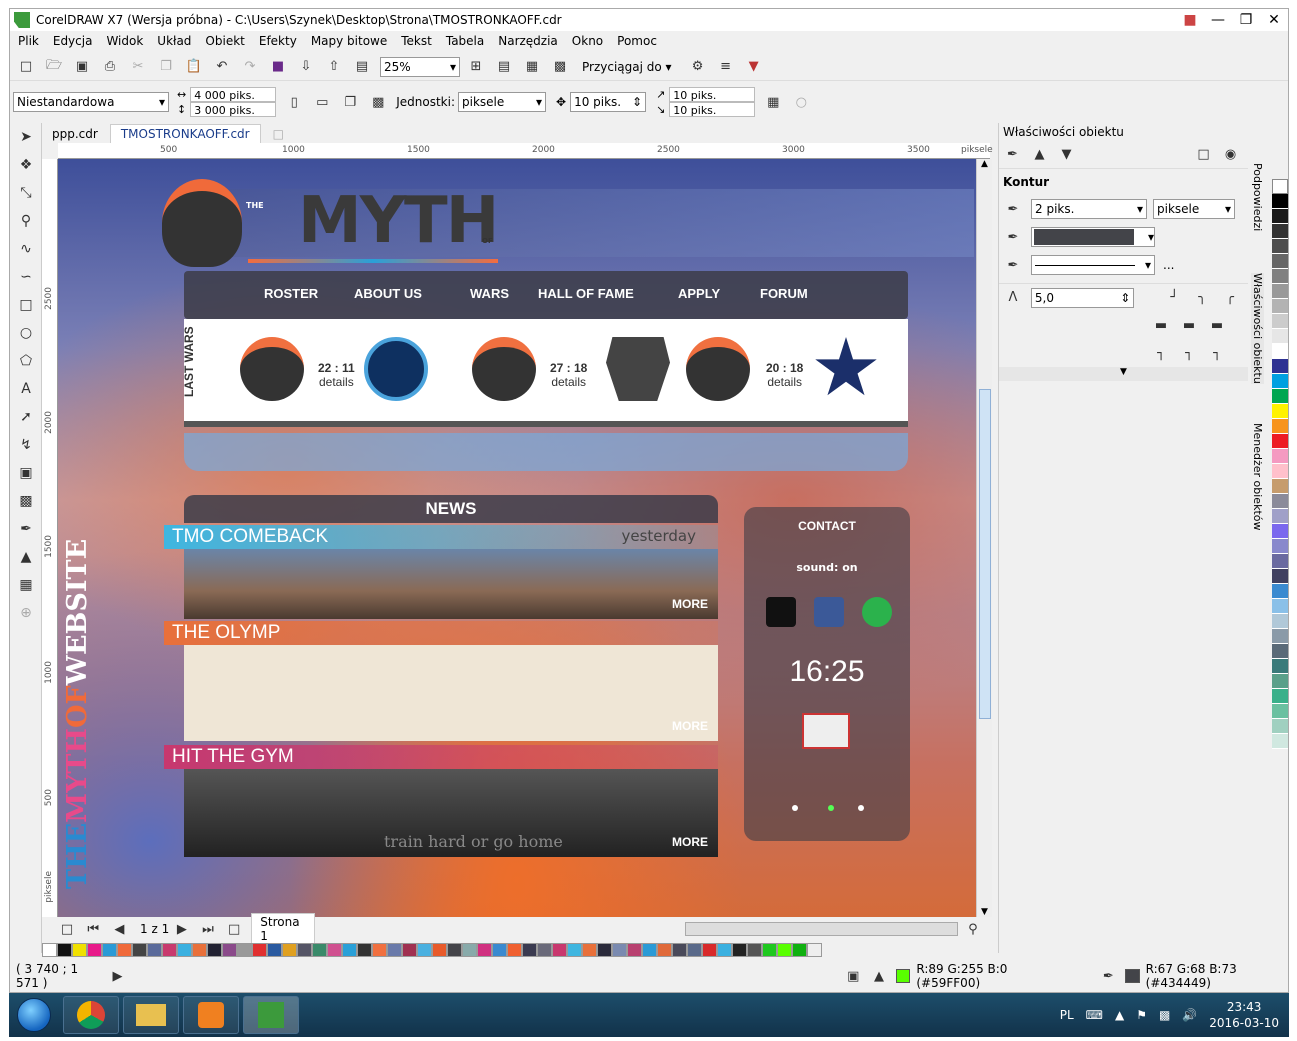 This screenshot has height=1041, width=1297. Describe the element at coordinates (26, 67) in the screenshot. I see `new-document-icon: □` at that location.